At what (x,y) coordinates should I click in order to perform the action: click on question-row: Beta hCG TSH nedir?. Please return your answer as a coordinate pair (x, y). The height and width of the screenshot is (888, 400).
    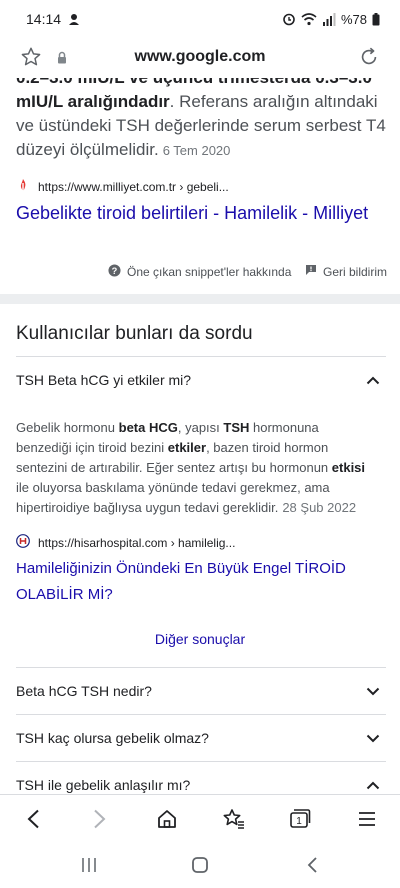
    Looking at the image, I should click on (201, 691).